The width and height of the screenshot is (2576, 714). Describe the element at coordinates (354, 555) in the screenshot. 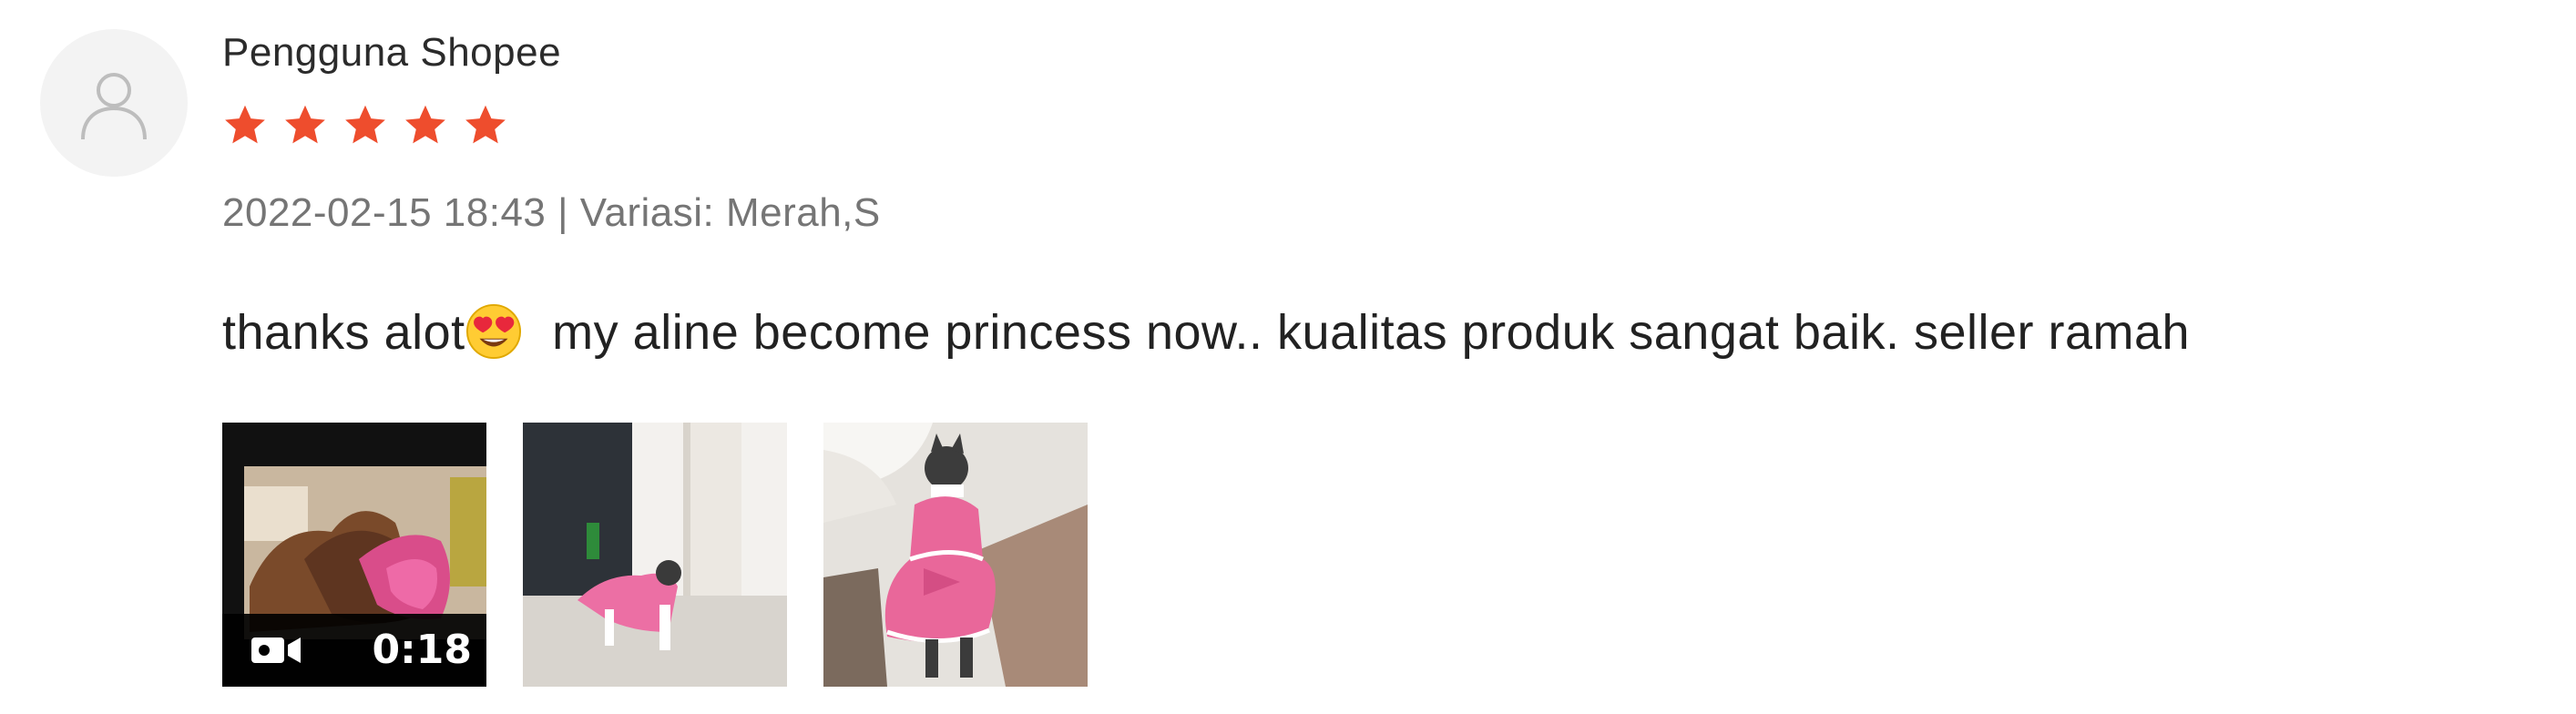

I see `review-video-thumbnail: 0:18` at that location.